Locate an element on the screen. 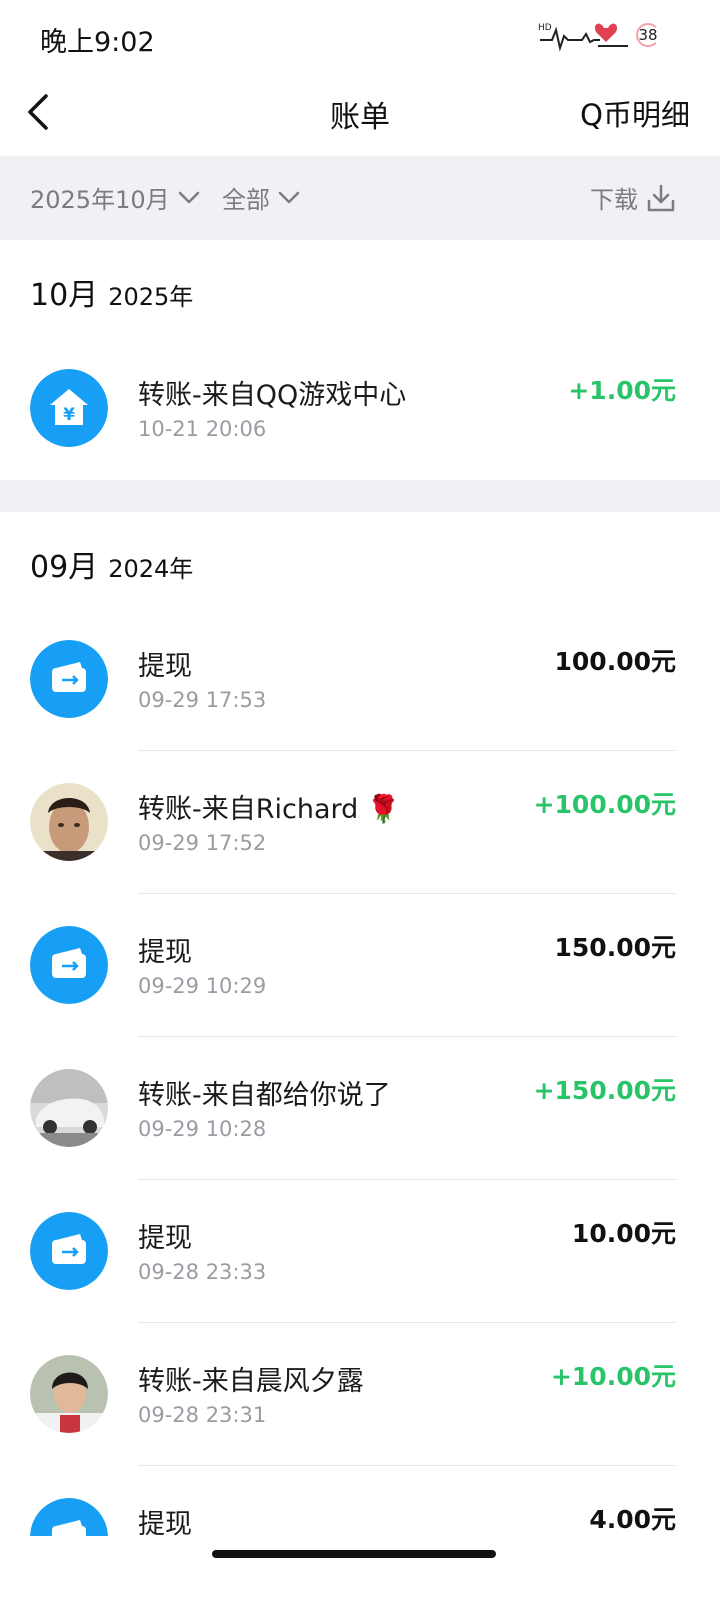 This screenshot has height=1600, width=720. download-label: 下载 is located at coordinates (614, 200).